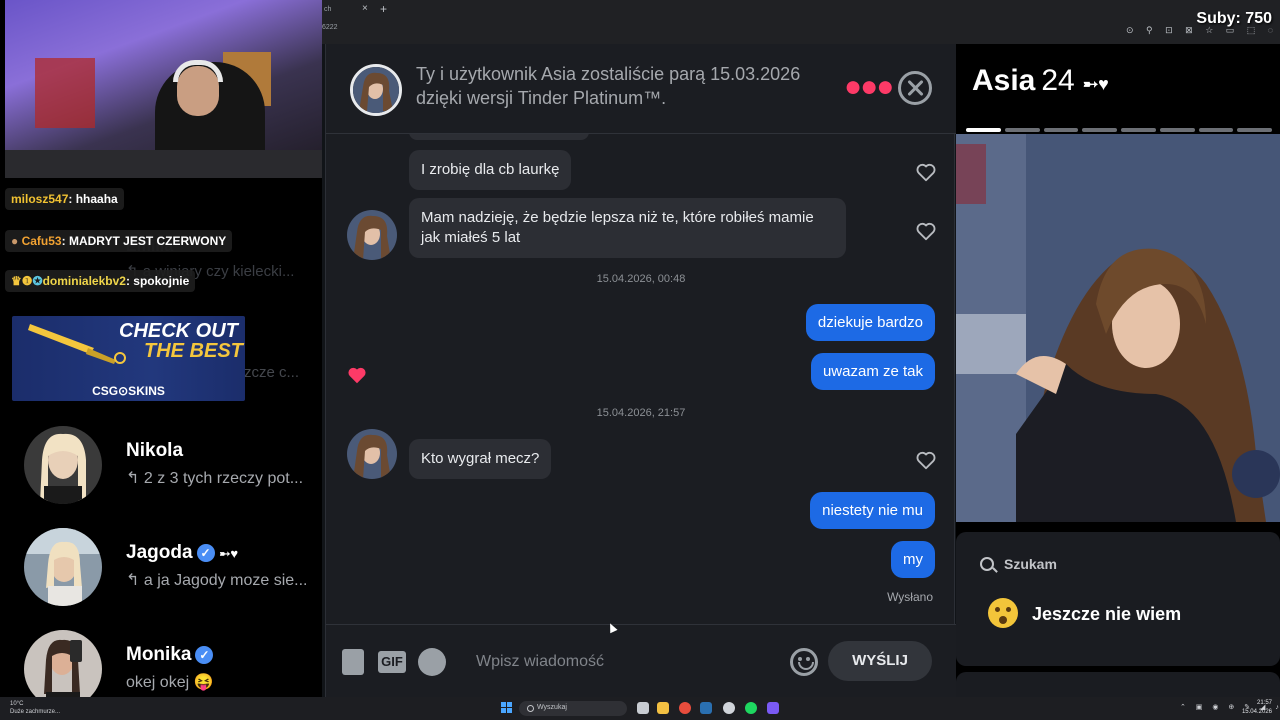  I want to click on looking-for-label: Szukam, so click(1030, 564).